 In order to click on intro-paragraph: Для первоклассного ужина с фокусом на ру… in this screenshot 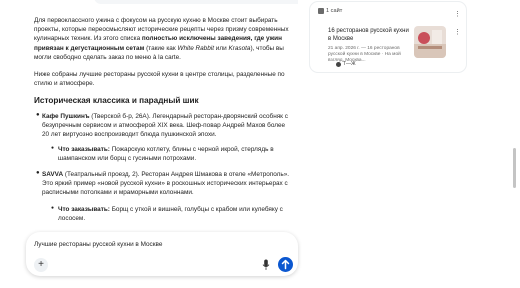, I will do `click(163, 39)`.